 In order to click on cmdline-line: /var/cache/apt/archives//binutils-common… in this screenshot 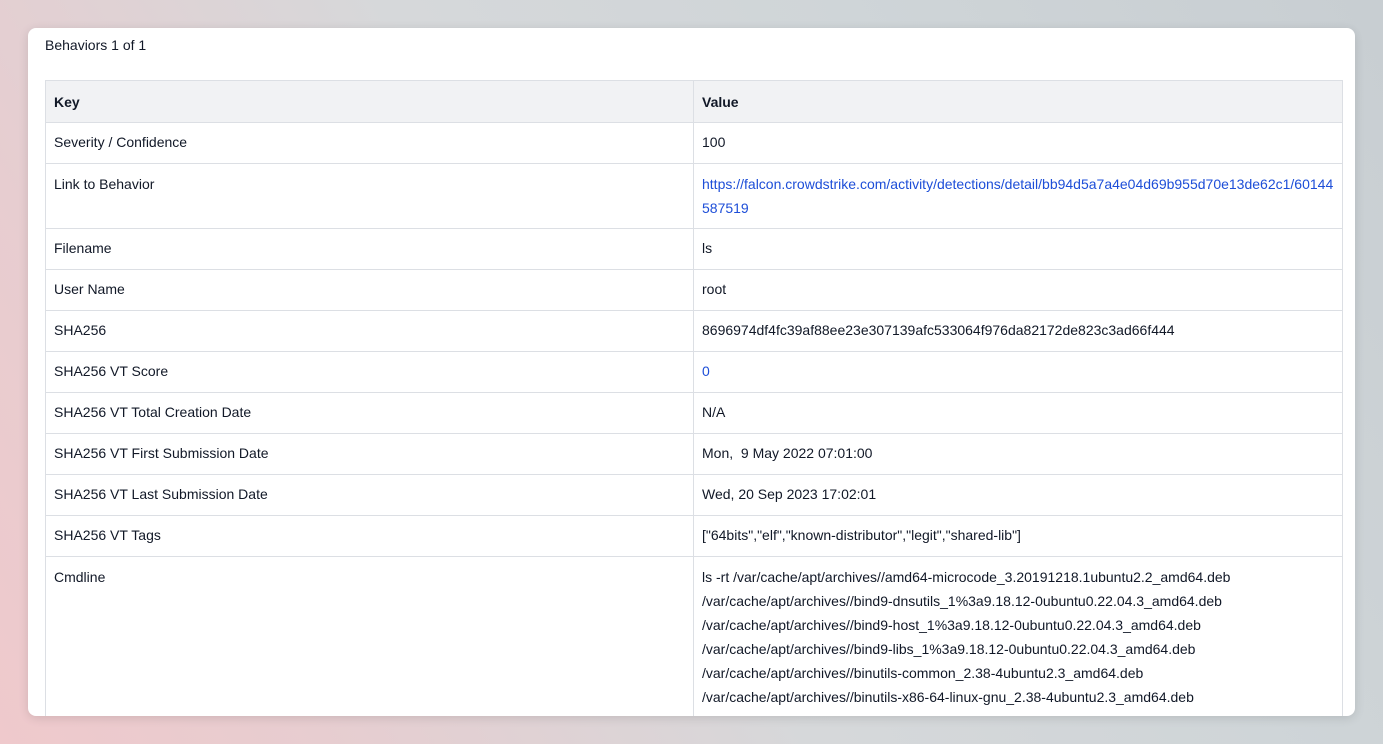, I will do `click(923, 673)`.